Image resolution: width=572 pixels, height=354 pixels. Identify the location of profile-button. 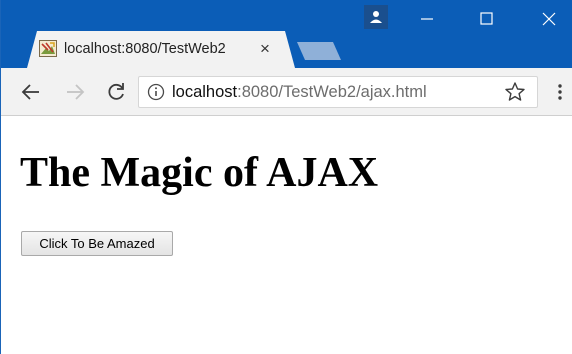
(376, 17).